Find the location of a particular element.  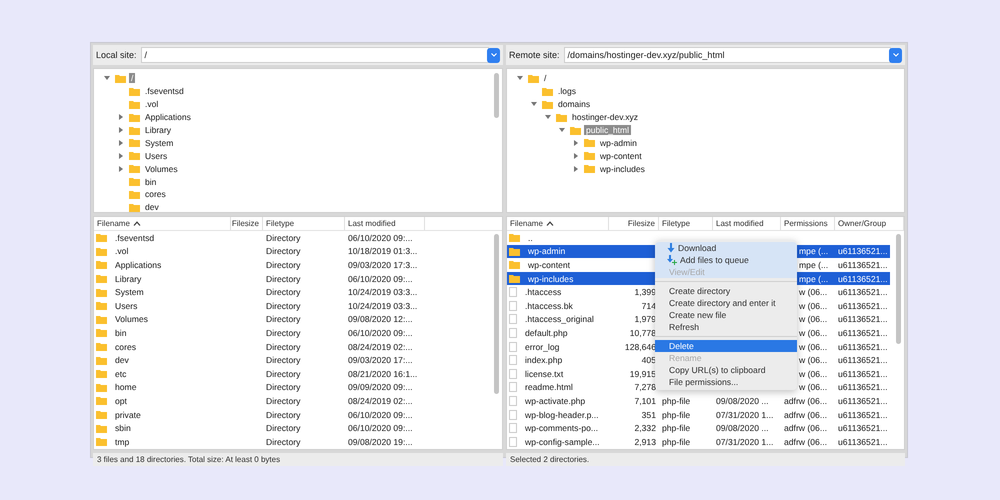

tree-item-label: .logs is located at coordinates (567, 91).